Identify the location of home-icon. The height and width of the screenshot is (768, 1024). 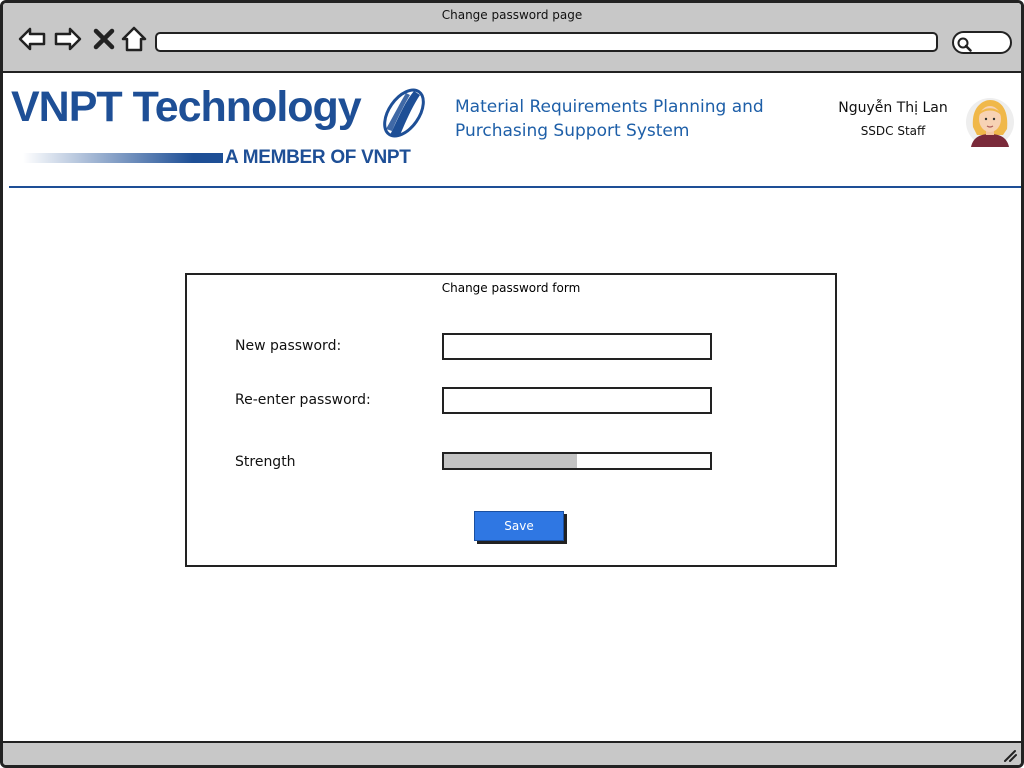
(134, 39).